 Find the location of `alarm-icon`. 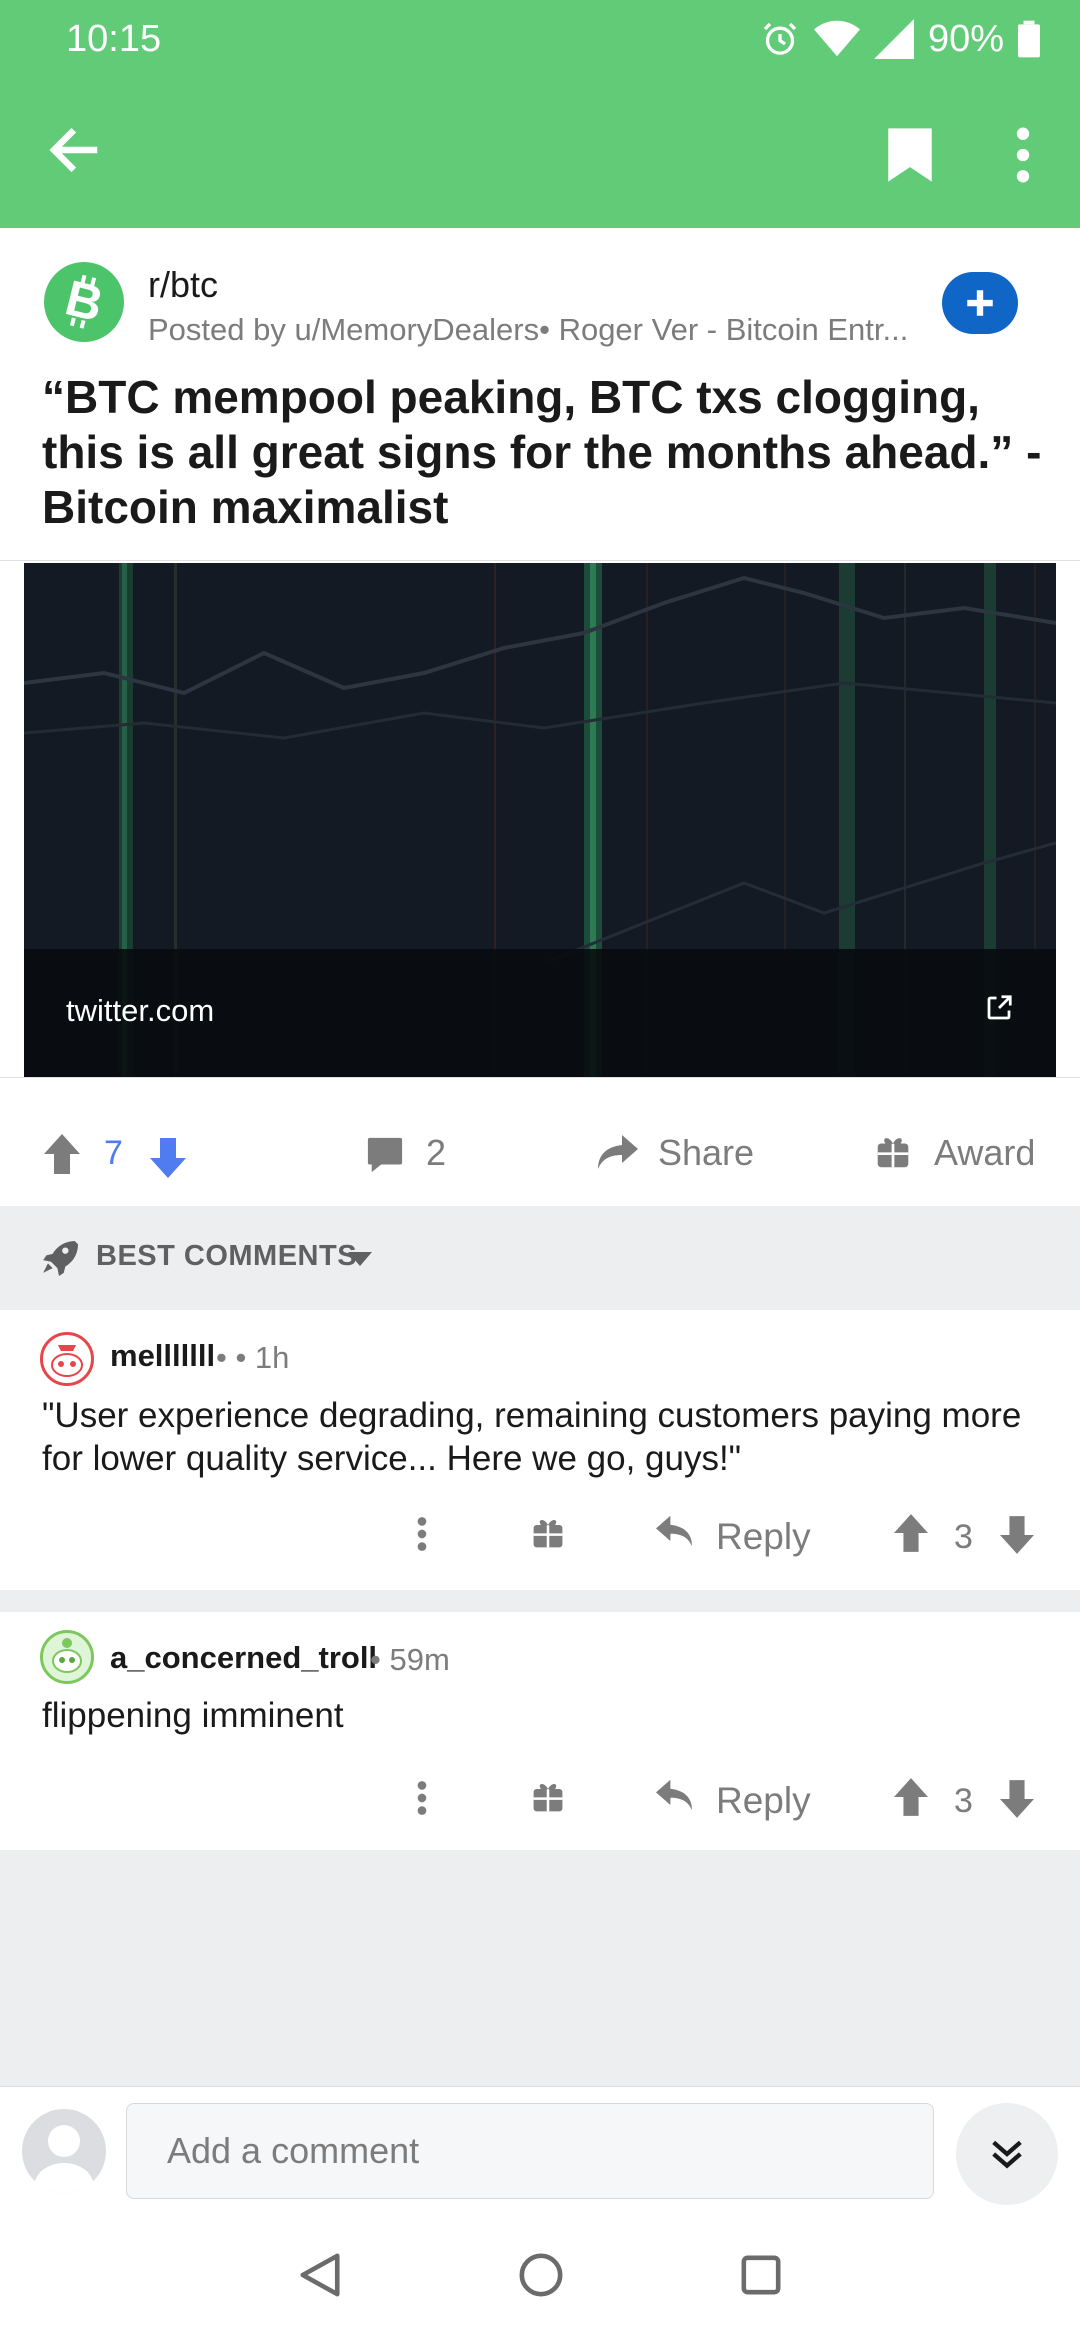

alarm-icon is located at coordinates (780, 38).